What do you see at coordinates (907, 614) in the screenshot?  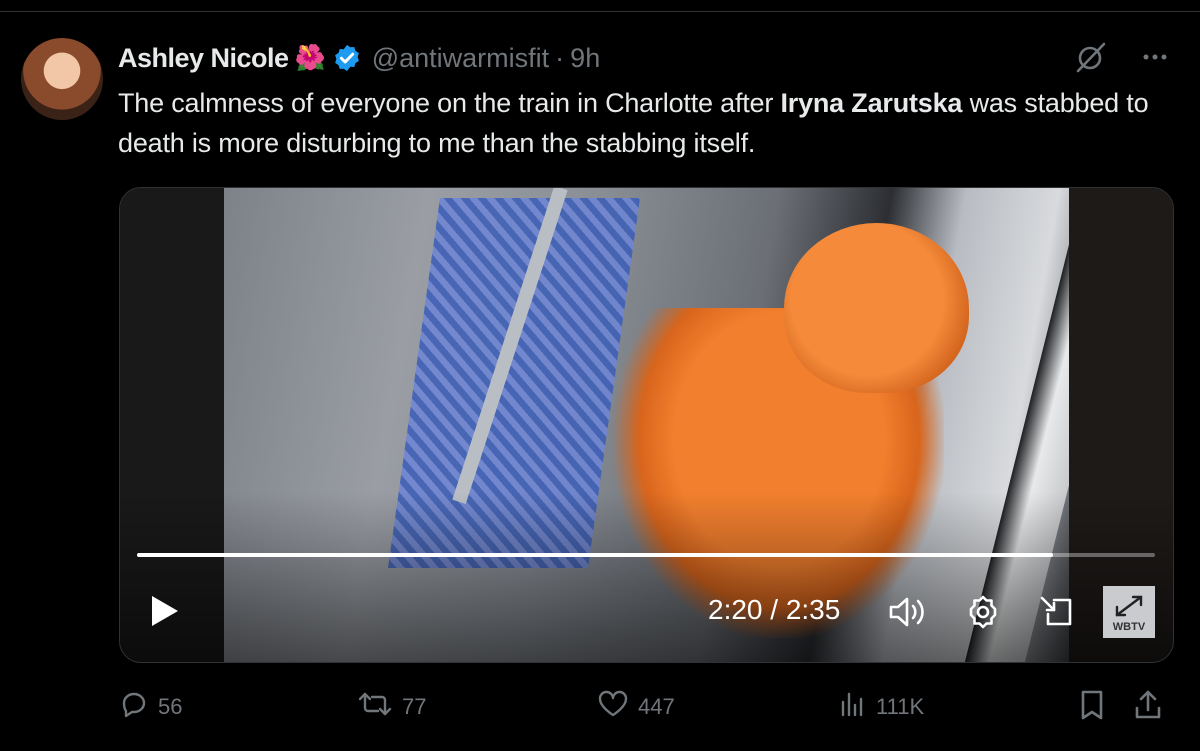 I see `volume-icon` at bounding box center [907, 614].